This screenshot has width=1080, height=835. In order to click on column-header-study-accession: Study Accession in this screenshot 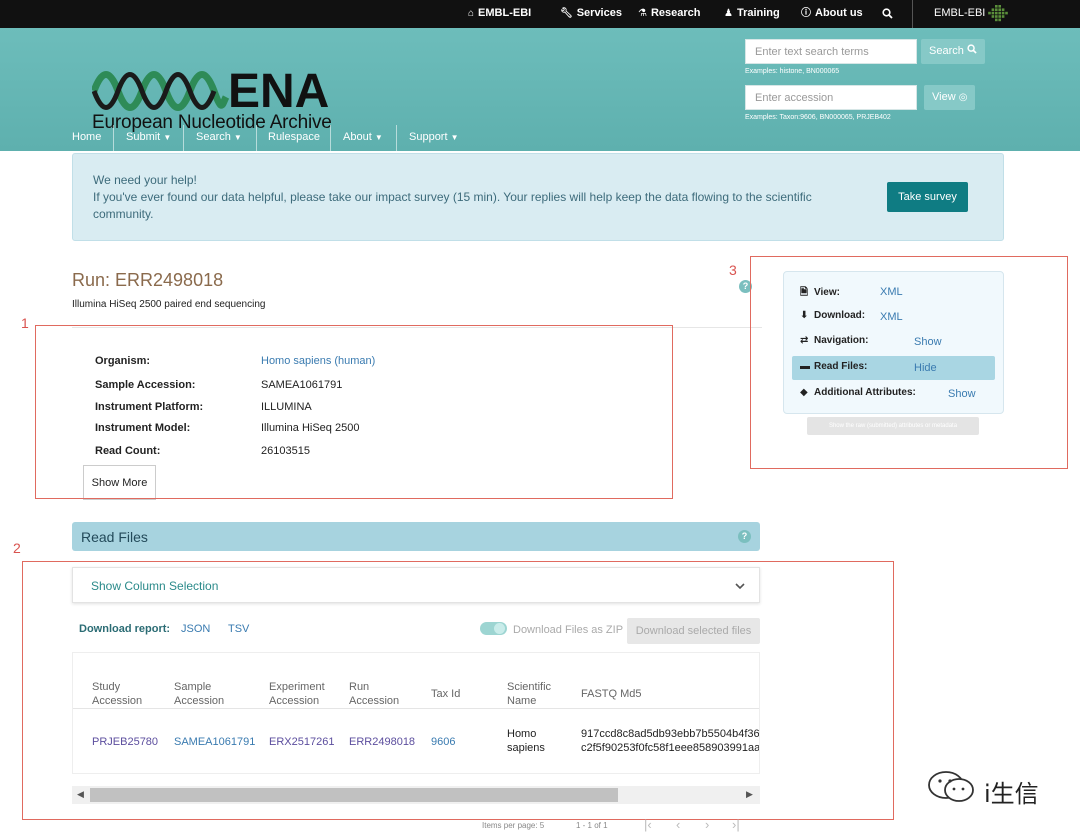, I will do `click(117, 694)`.